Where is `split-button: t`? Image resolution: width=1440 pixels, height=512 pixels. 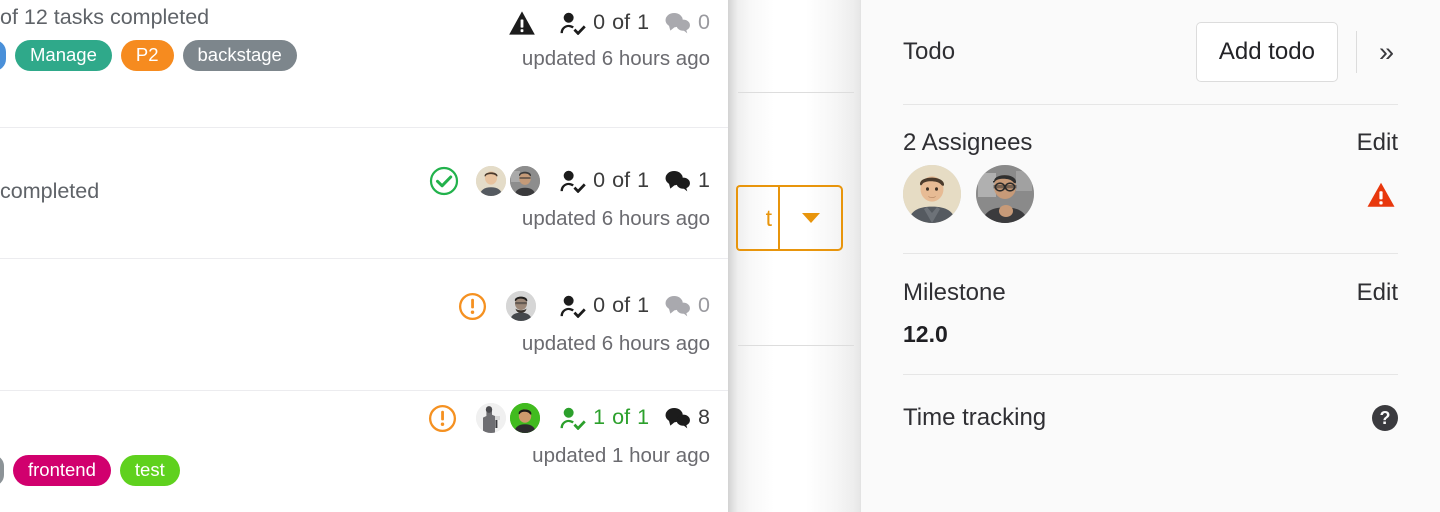 split-button: t is located at coordinates (789, 218).